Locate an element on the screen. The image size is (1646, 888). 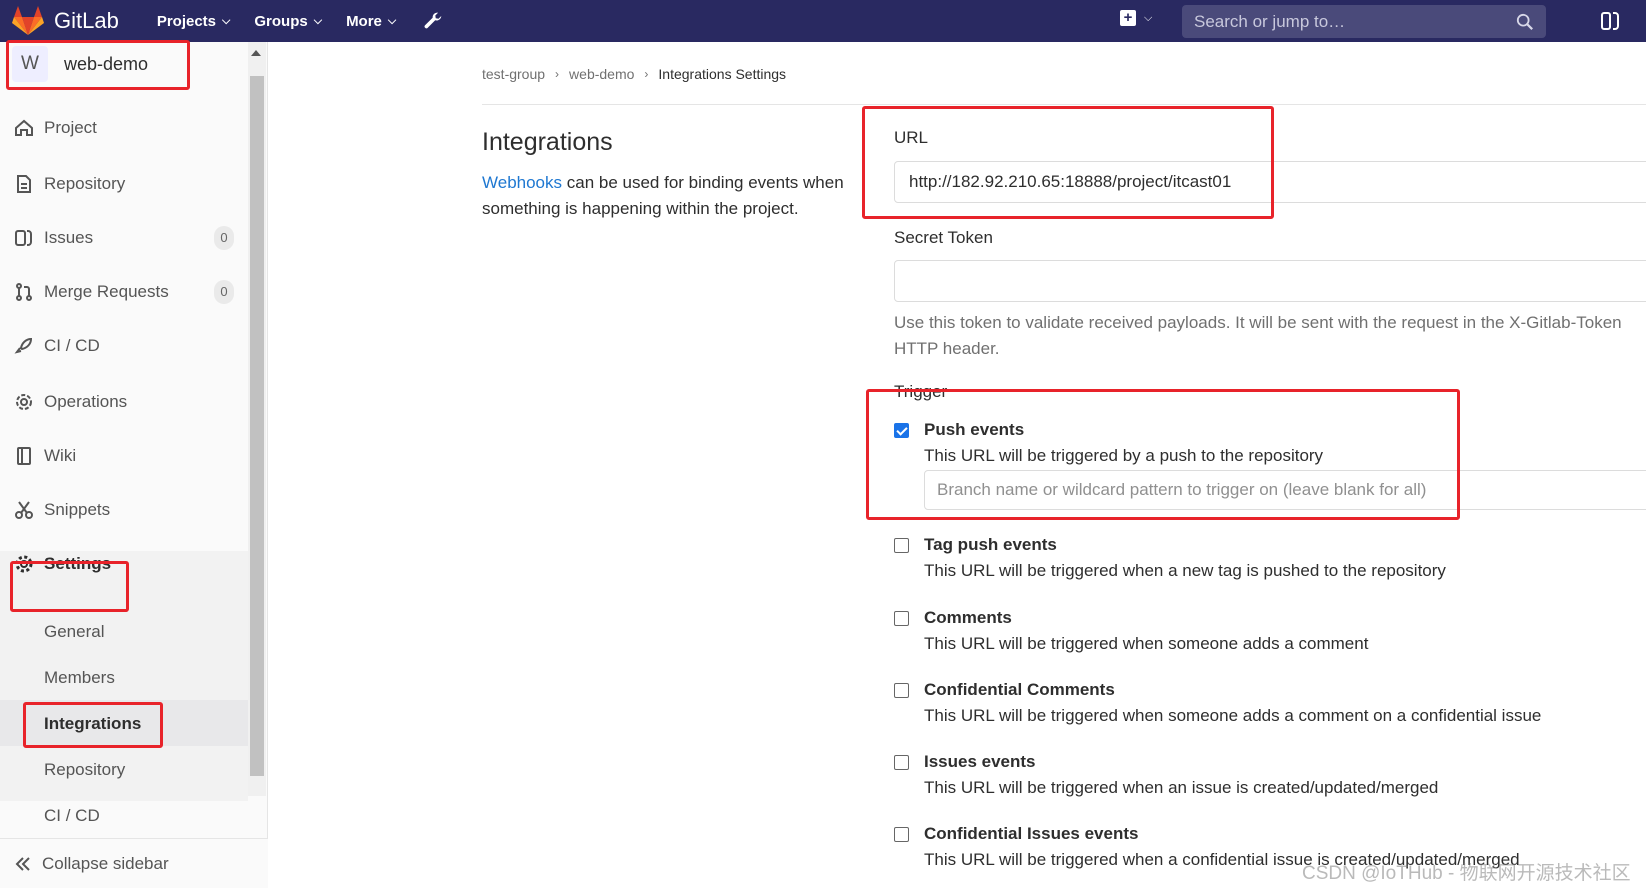
settings-sub-repository: Repository is located at coordinates (84, 770).